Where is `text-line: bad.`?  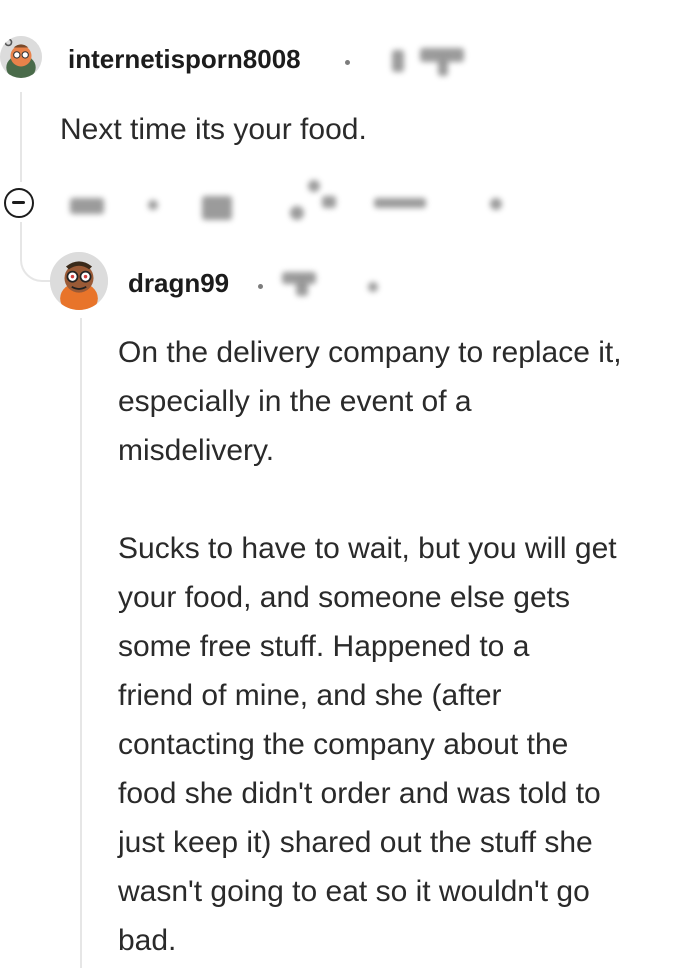 text-line: bad. is located at coordinates (147, 940).